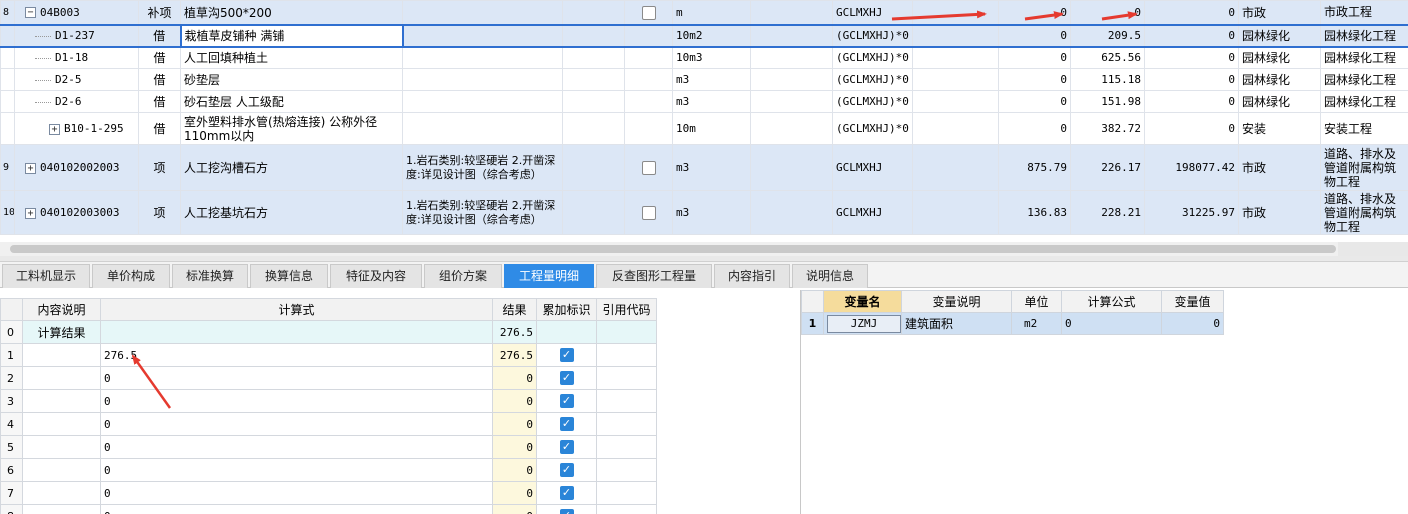 The height and width of the screenshot is (514, 1408). Describe the element at coordinates (291, 128) in the screenshot. I see `item-name: 室外塑料排水管(热熔连接) 公称外径110mm以内` at that location.